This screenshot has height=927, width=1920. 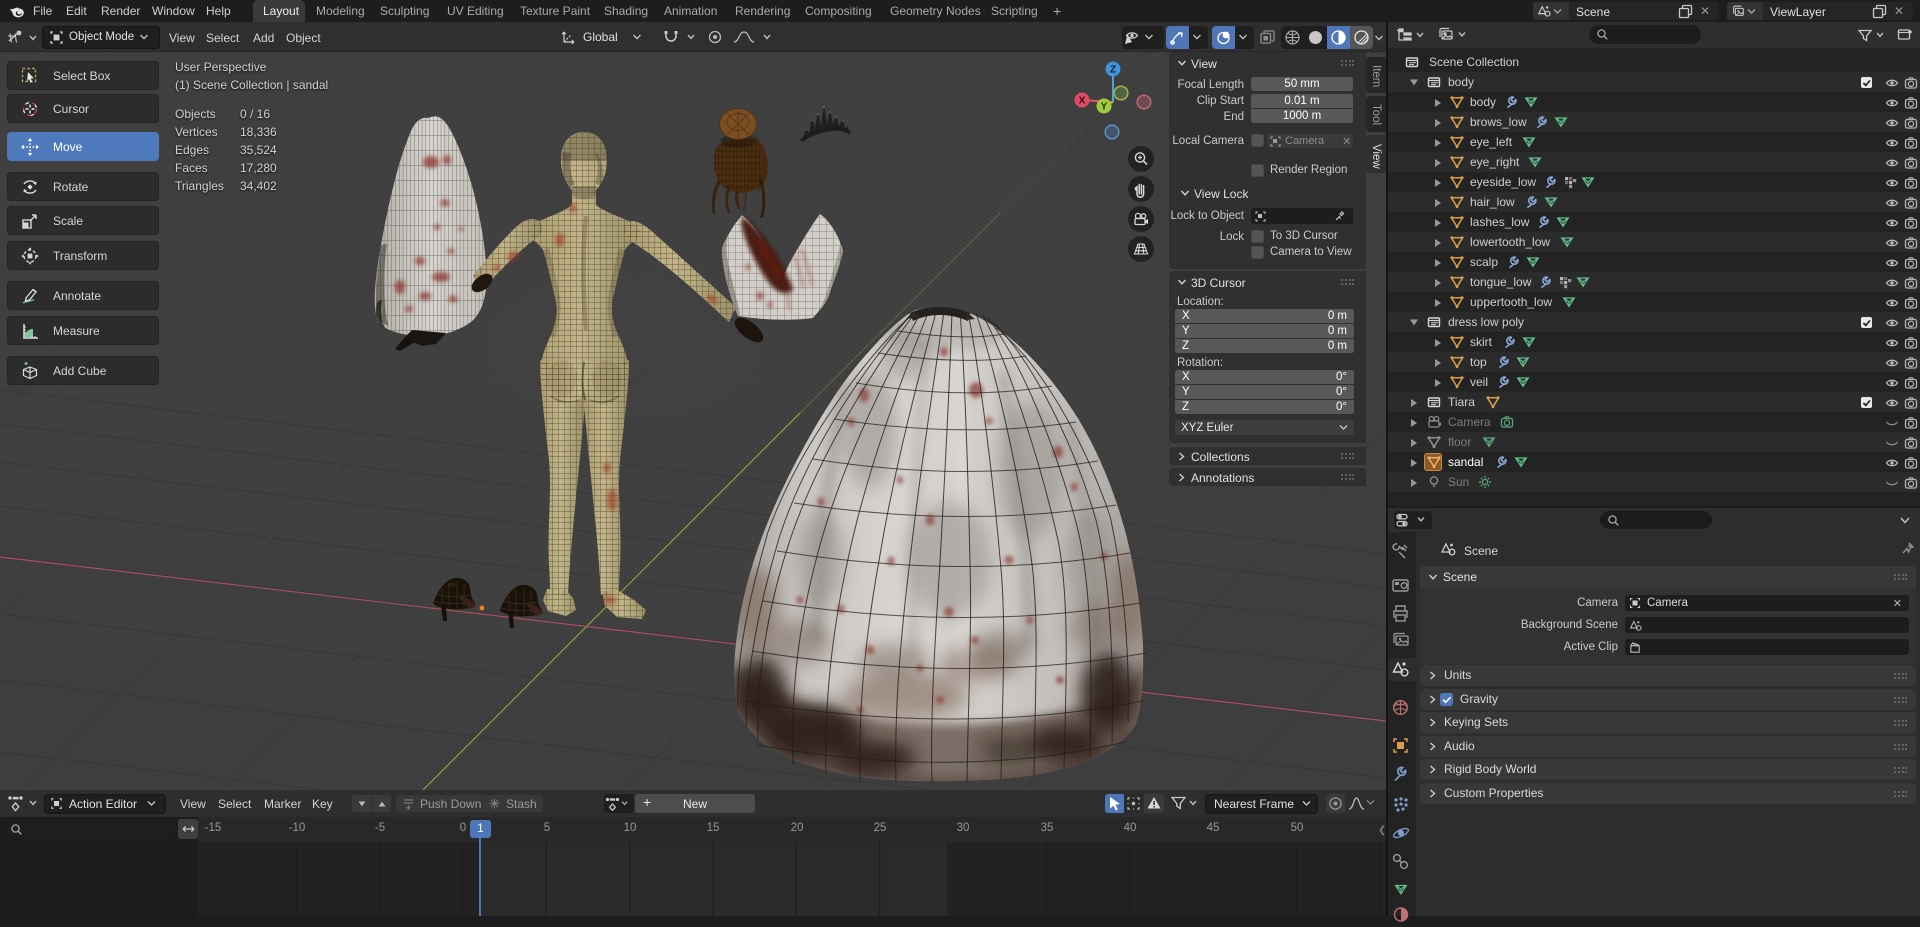 I want to click on svg-text: X, so click(x=1082, y=101).